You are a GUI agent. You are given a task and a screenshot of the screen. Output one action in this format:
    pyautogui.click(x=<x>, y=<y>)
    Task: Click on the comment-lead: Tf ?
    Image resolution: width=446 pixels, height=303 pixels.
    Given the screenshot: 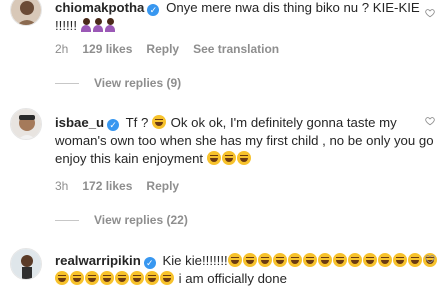 What is the action you would take?
    pyautogui.click(x=137, y=122)
    